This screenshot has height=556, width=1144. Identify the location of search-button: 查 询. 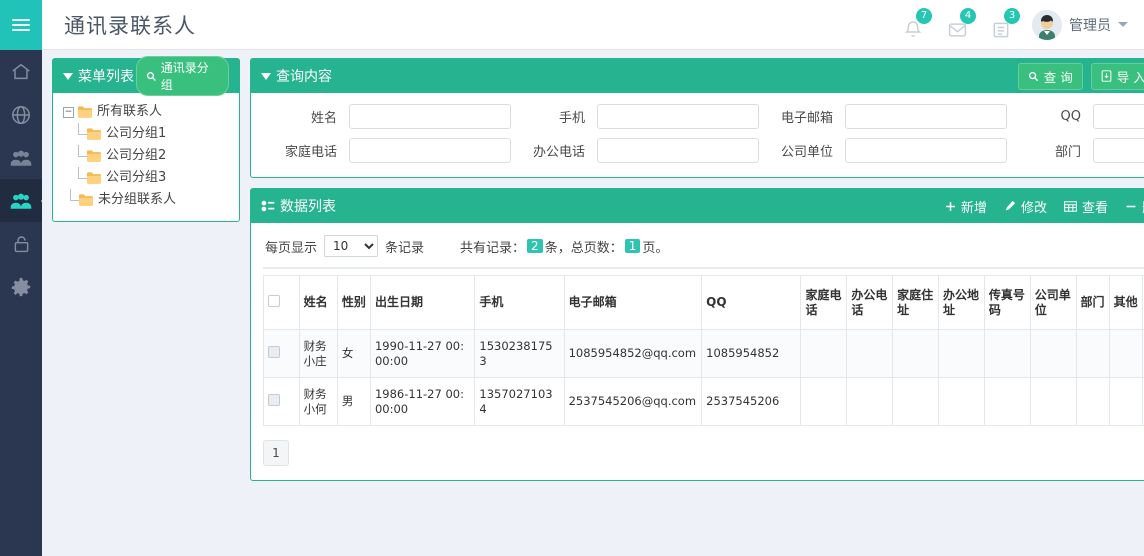
(1050, 76).